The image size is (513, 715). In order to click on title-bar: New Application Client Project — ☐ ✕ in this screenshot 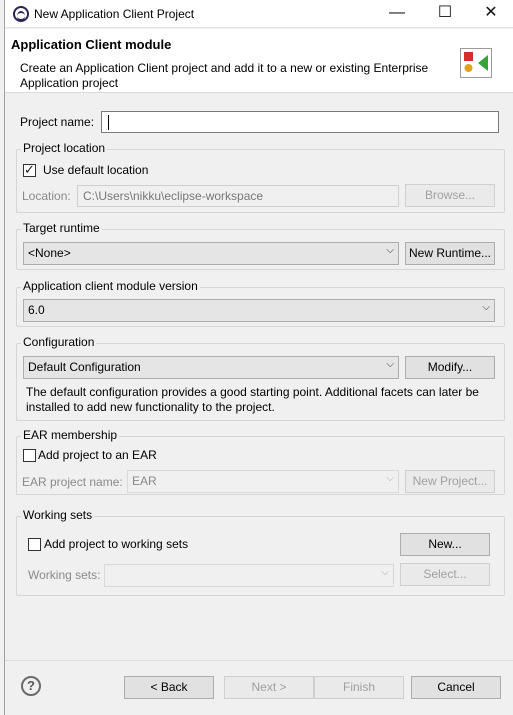, I will do `click(259, 14)`.